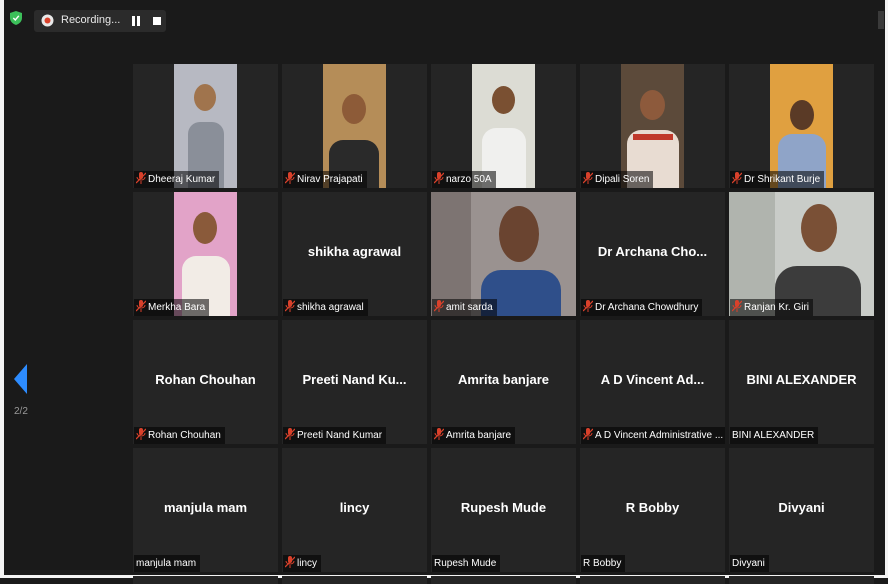  Describe the element at coordinates (603, 563) in the screenshot. I see `participant-name-tag: R Bobby` at that location.